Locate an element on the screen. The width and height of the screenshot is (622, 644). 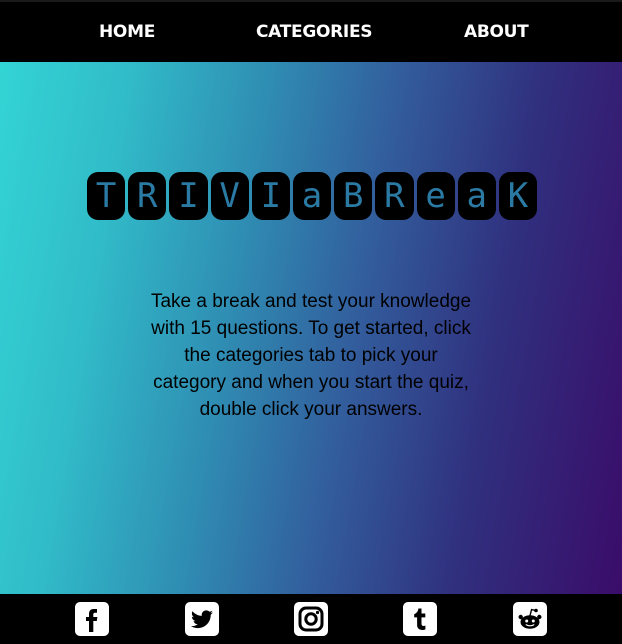
logo-letter-10: a is located at coordinates (476, 196).